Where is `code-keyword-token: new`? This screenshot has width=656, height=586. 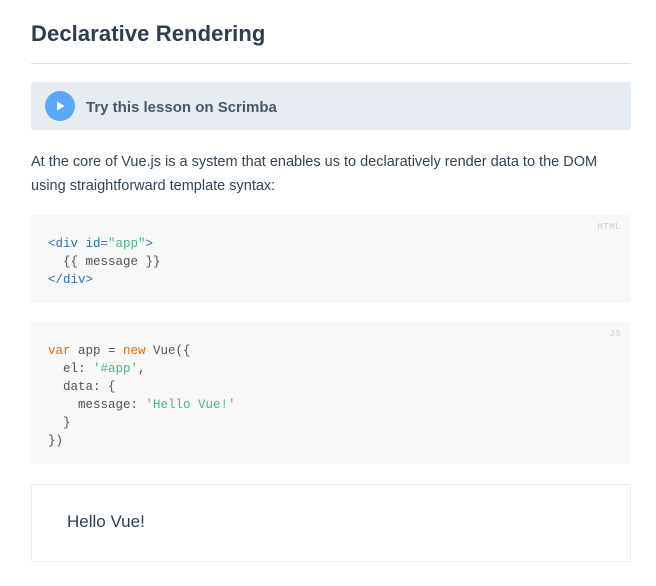 code-keyword-token: new is located at coordinates (134, 351).